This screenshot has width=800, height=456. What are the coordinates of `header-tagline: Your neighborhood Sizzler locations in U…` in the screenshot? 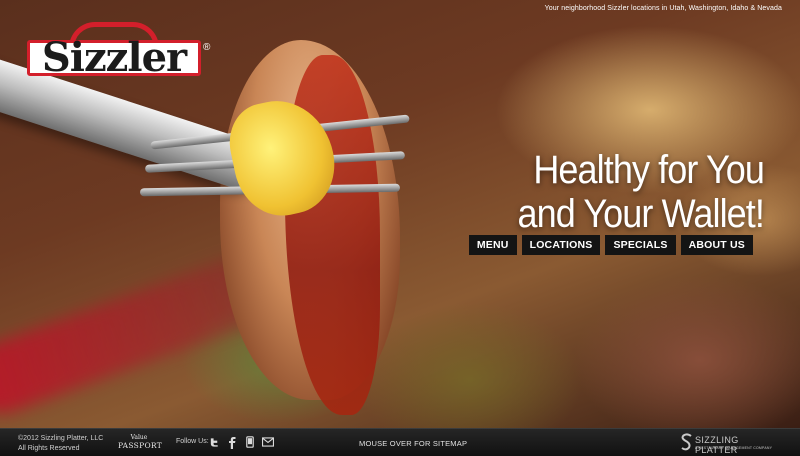 It's located at (663, 8).